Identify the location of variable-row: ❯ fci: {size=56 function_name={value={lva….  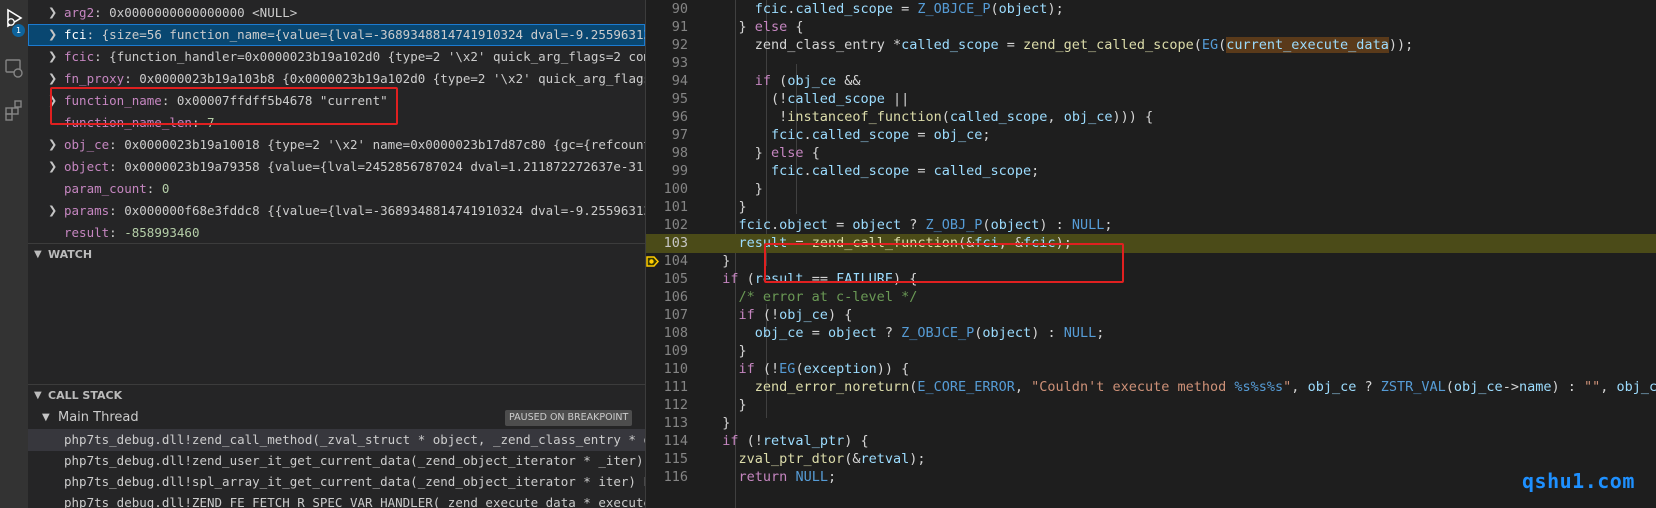
(336, 35).